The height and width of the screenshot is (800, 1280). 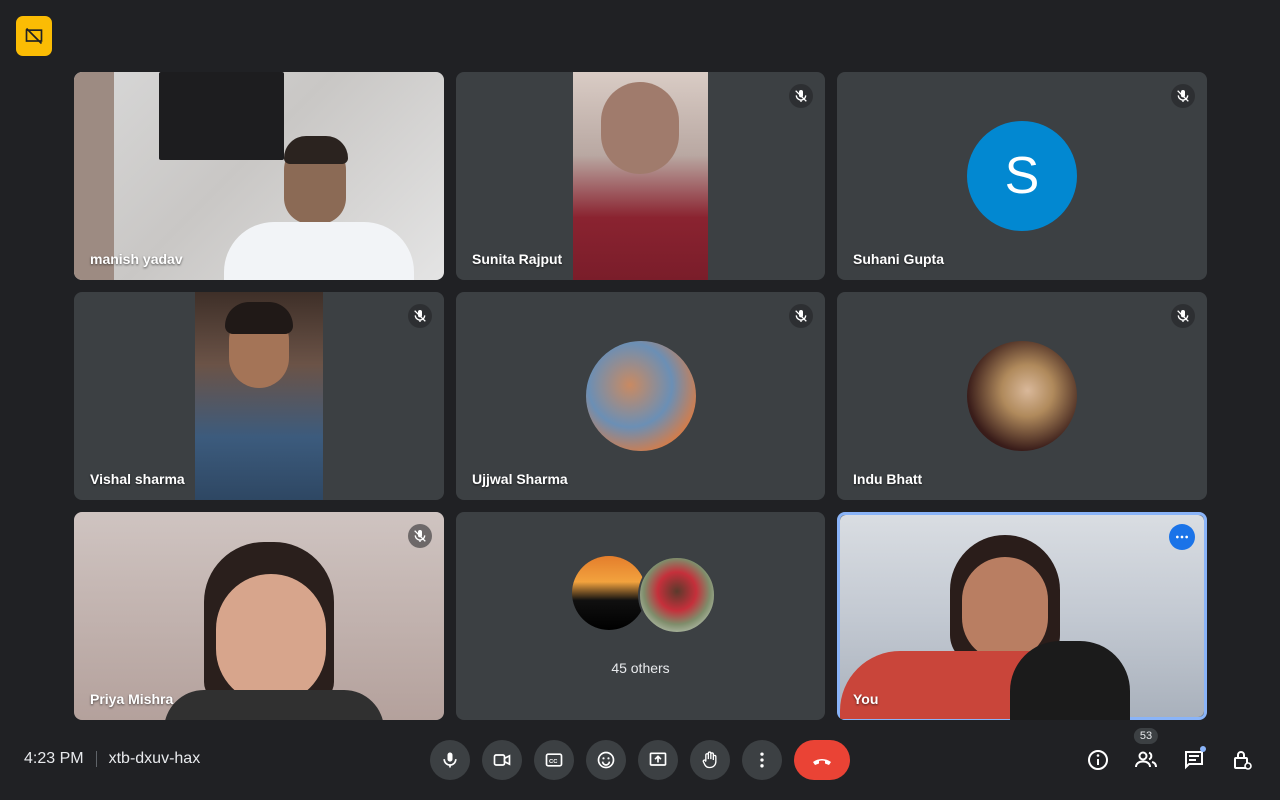 I want to click on emoji-icon, so click(x=606, y=760).